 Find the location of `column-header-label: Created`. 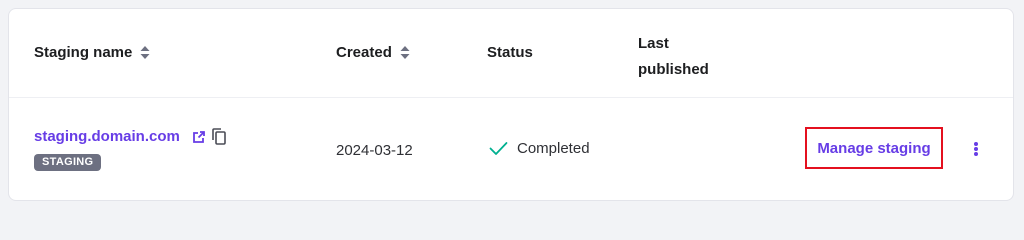

column-header-label: Created is located at coordinates (364, 52).